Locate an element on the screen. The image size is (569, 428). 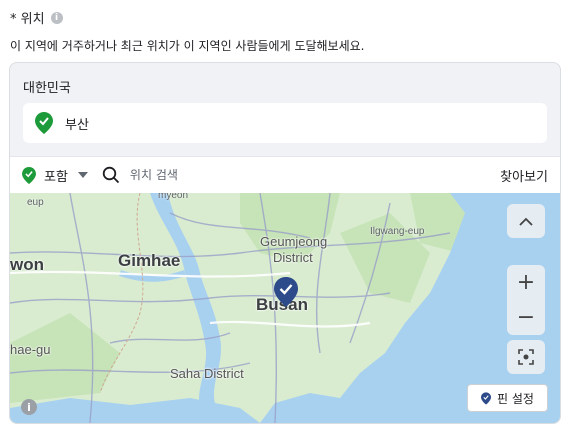
country-name: 대한민국 is located at coordinates (47, 88).